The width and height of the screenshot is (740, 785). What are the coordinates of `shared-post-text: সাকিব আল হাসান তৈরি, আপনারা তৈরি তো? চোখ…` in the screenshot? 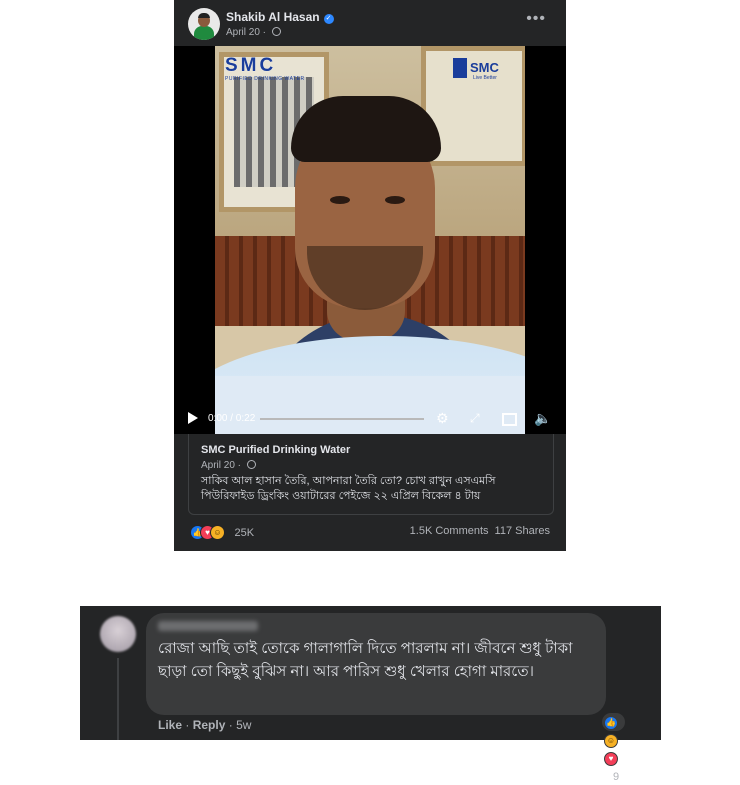 It's located at (348, 488).